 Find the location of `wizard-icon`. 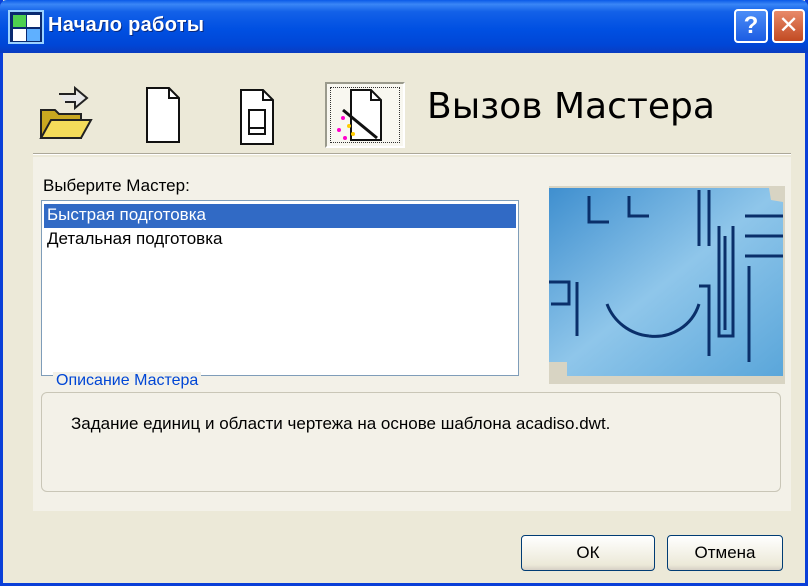

wizard-icon is located at coordinates (365, 115).